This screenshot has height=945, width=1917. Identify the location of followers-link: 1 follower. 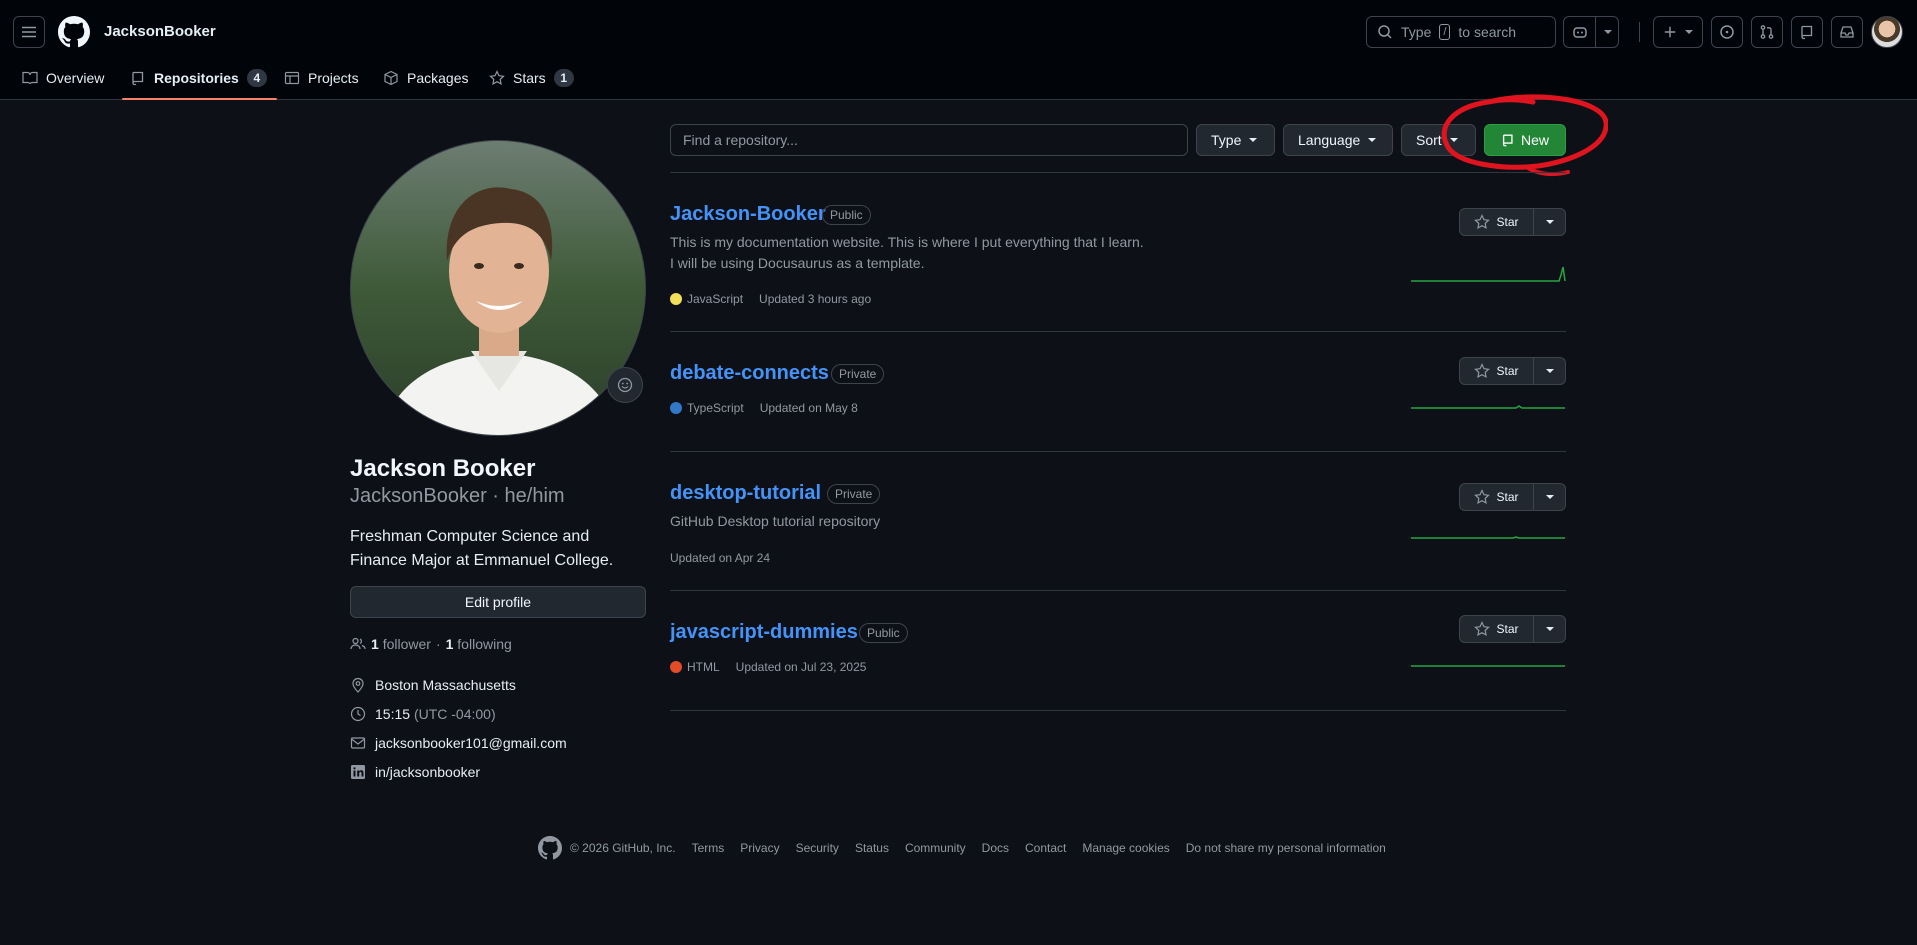
(401, 644).